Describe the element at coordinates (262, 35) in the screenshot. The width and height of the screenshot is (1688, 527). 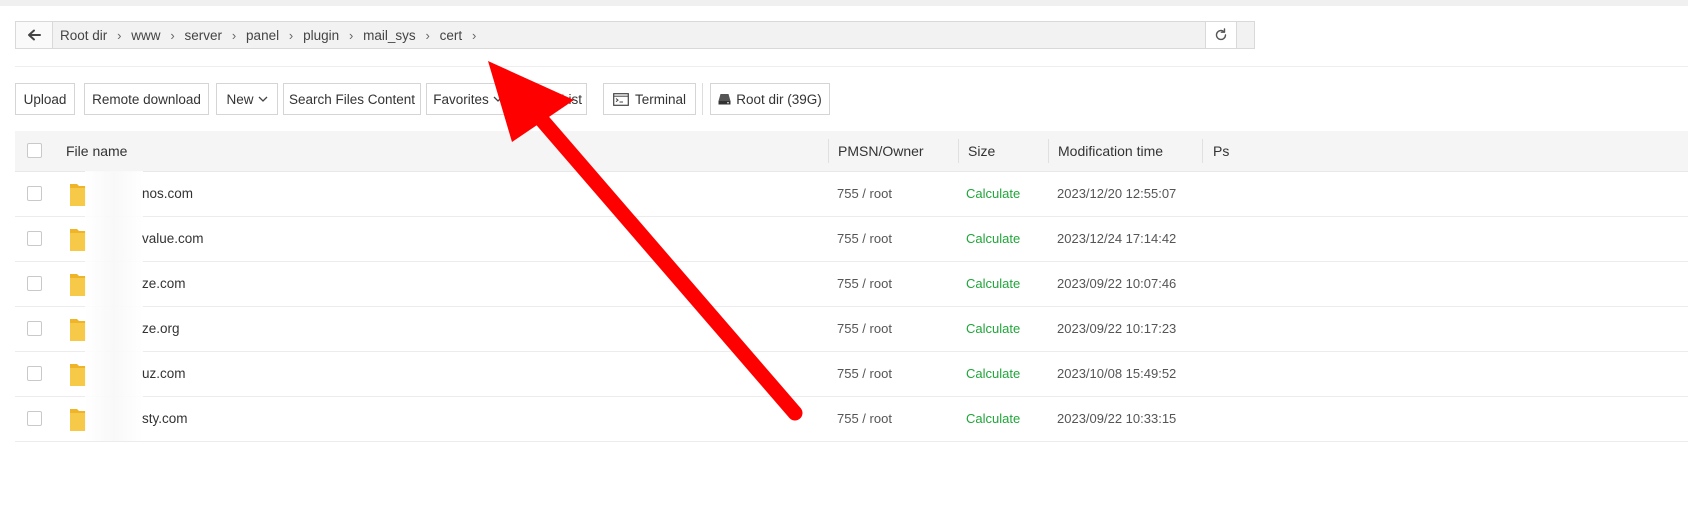
I see `breadcrumb-item-panel: panel` at that location.